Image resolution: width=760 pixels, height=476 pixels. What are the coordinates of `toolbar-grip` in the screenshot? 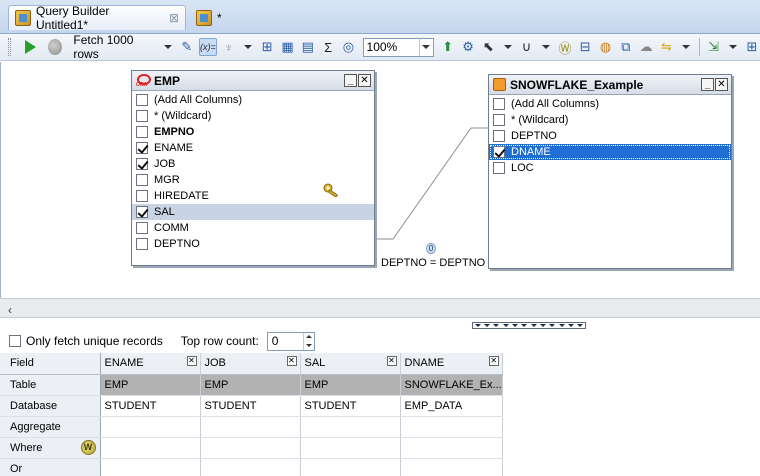 It's located at (9, 47).